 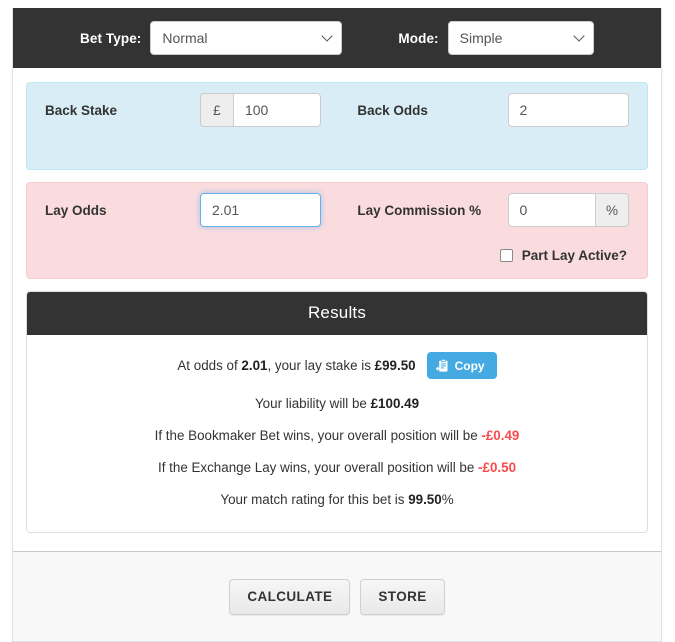 I want to click on back-odds-label: Back Odds, so click(x=392, y=110).